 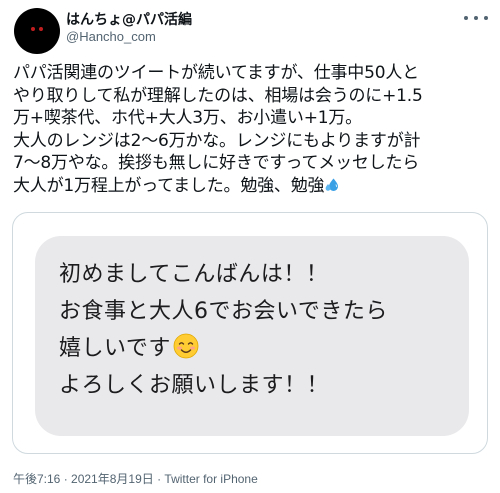 I want to click on message-line-with-emoji: 嬉しいです, so click(x=223, y=348).